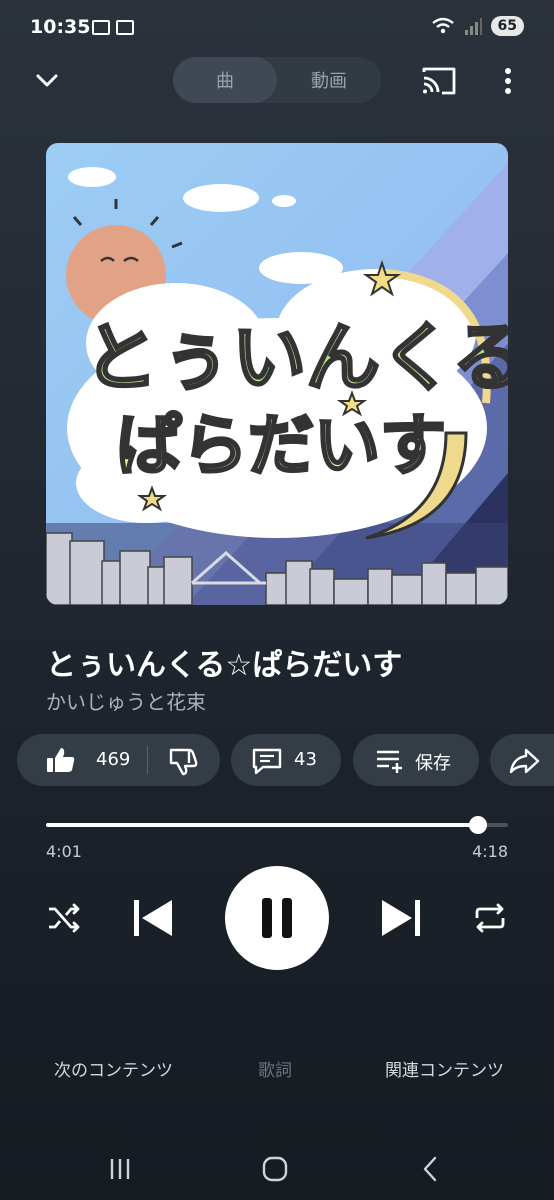 This screenshot has width=554, height=1200. I want to click on tab-up-next: 次のコンテンツ, so click(113, 1068).